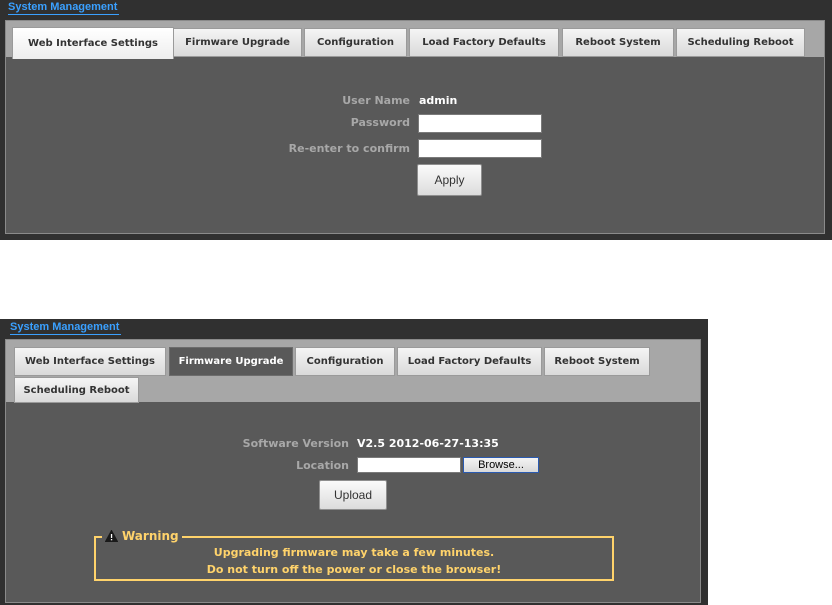 Image resolution: width=832 pixels, height=605 pixels. I want to click on warning-title: Warning, so click(150, 536).